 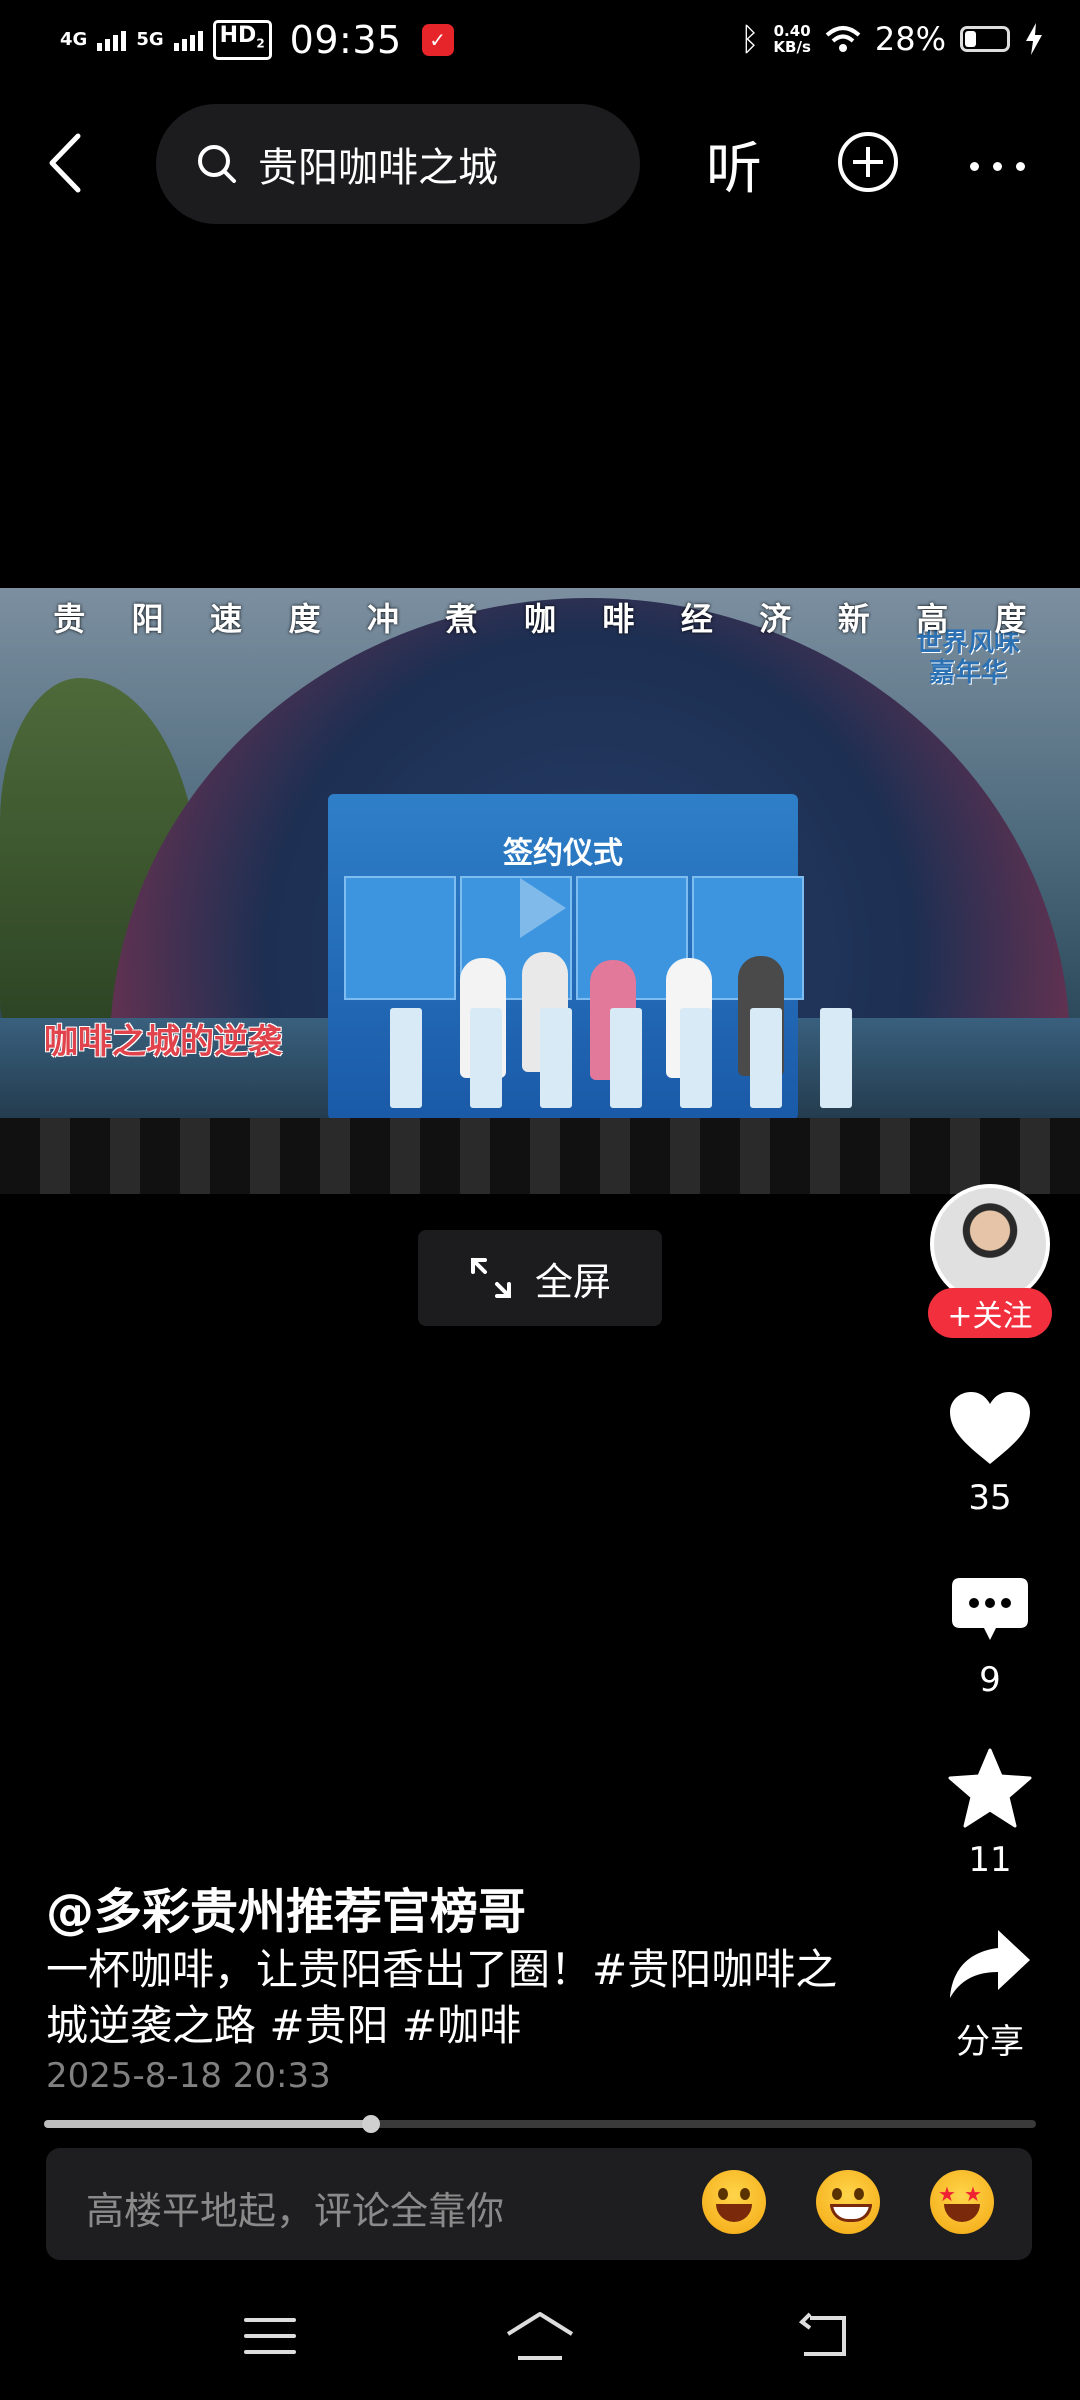 I want to click on video-headline-char: 煮, so click(x=461, y=619).